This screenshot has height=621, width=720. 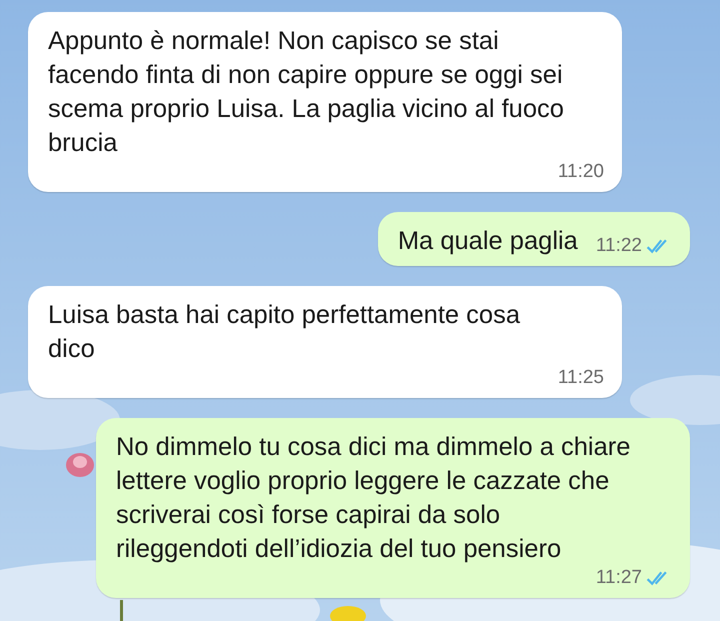 I want to click on message-time: 11:22, so click(x=619, y=246).